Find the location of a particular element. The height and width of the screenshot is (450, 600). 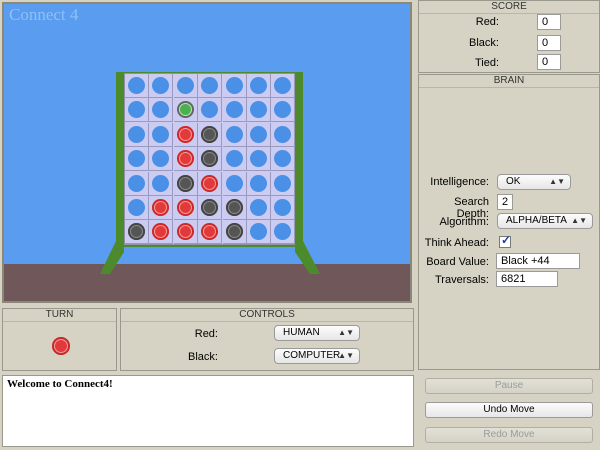

redo-move-button: Redo Move is located at coordinates (509, 435).